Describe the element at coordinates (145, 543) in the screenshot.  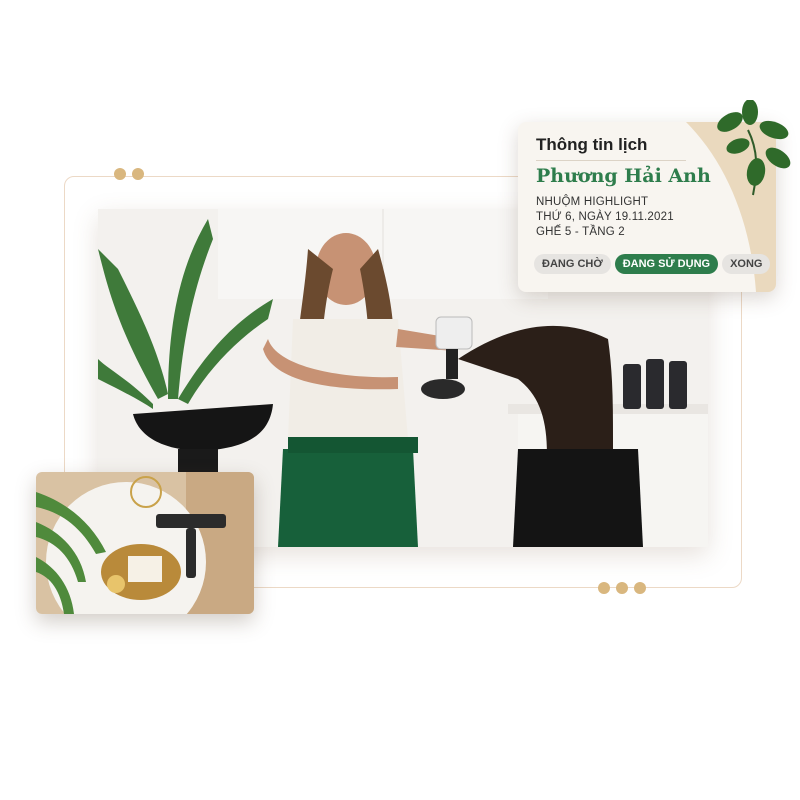
I see `product-photo` at that location.